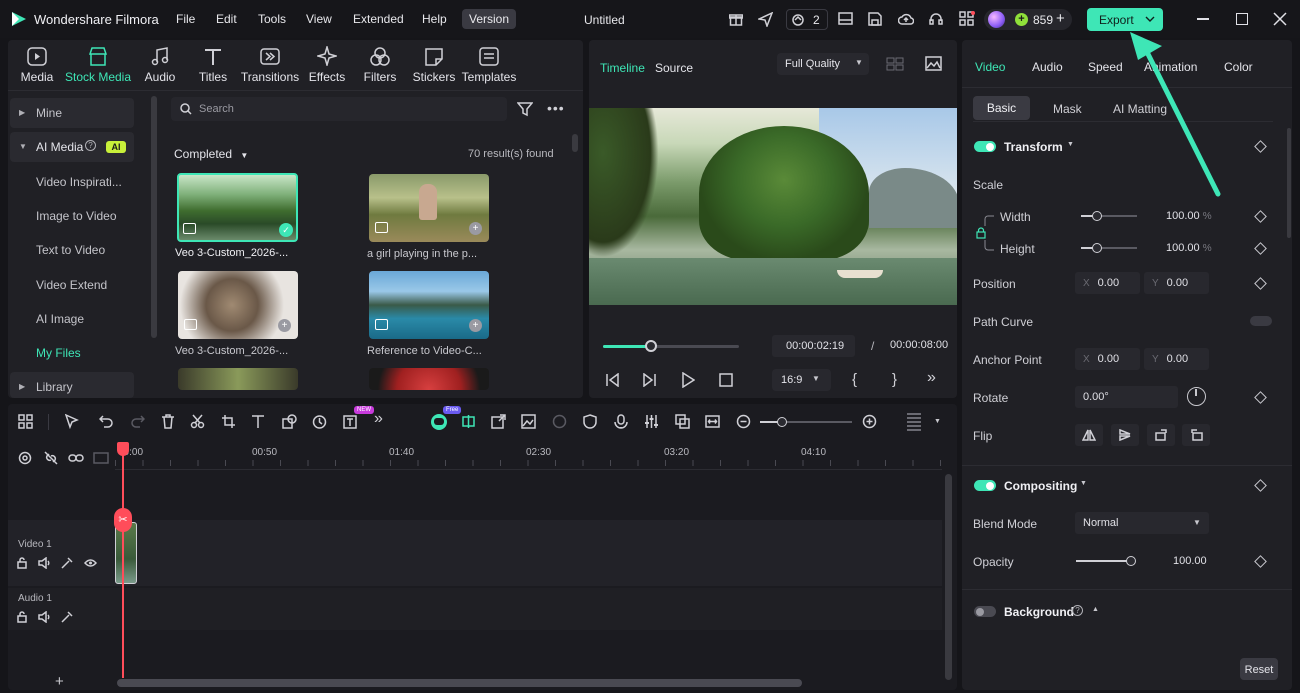 This screenshot has width=1300, height=693. Describe the element at coordinates (350, 421) in the screenshot. I see `ai-text-icon` at that location.